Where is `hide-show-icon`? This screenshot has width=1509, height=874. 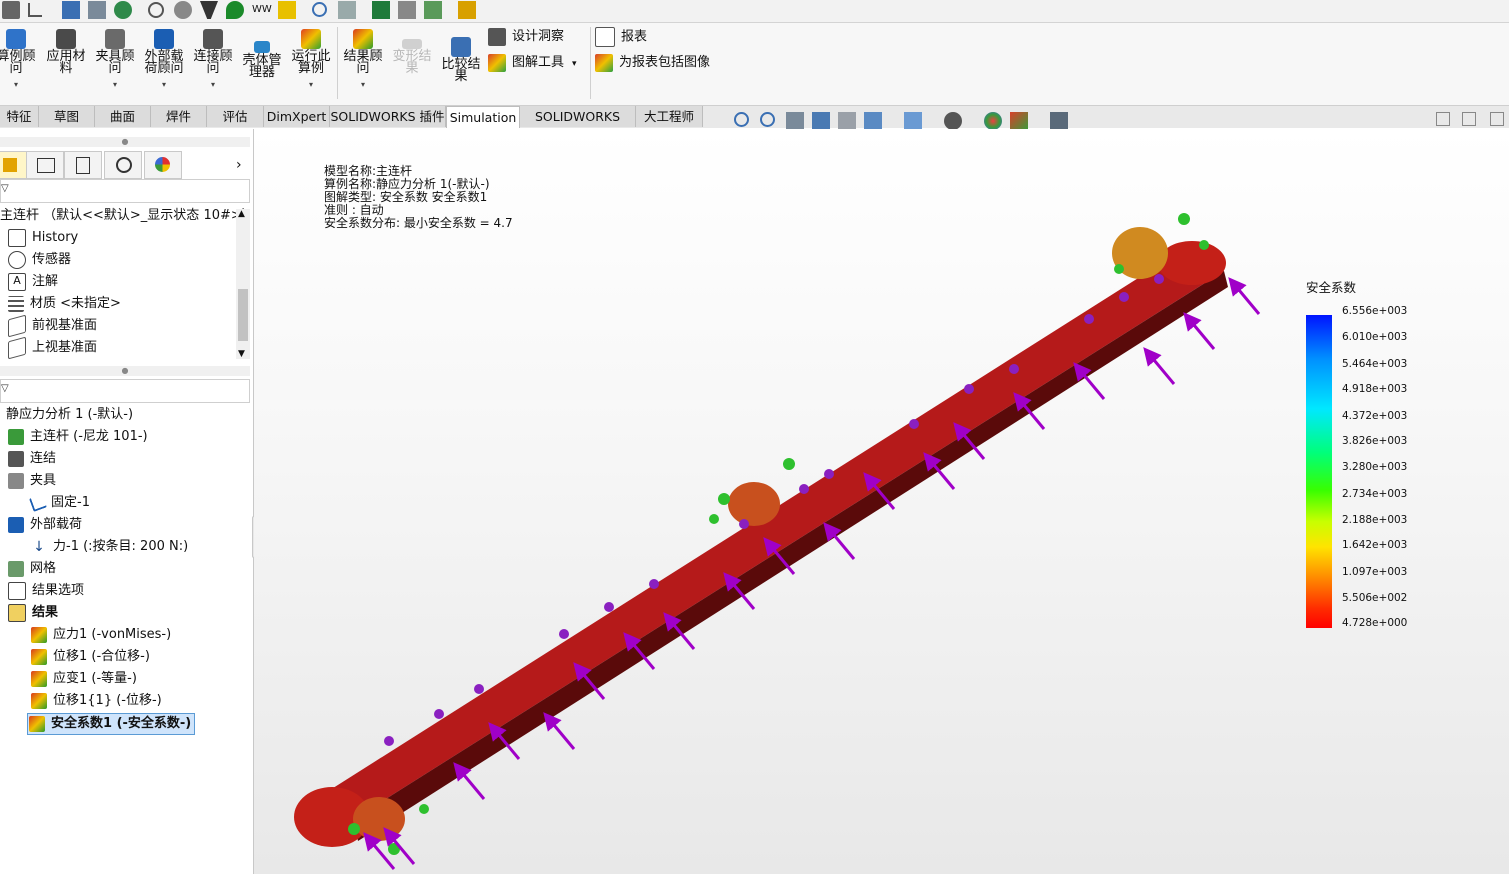 hide-show-icon is located at coordinates (953, 121).